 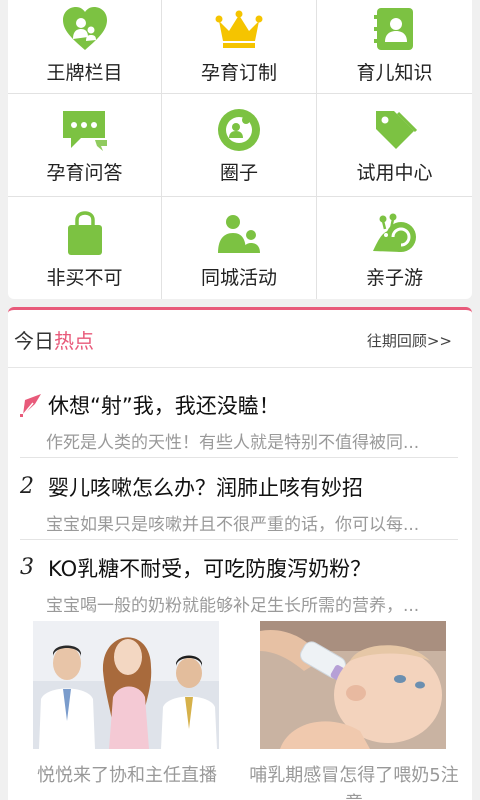 I want to click on grid-item-shiyong: 试用中心, so click(x=394, y=145).